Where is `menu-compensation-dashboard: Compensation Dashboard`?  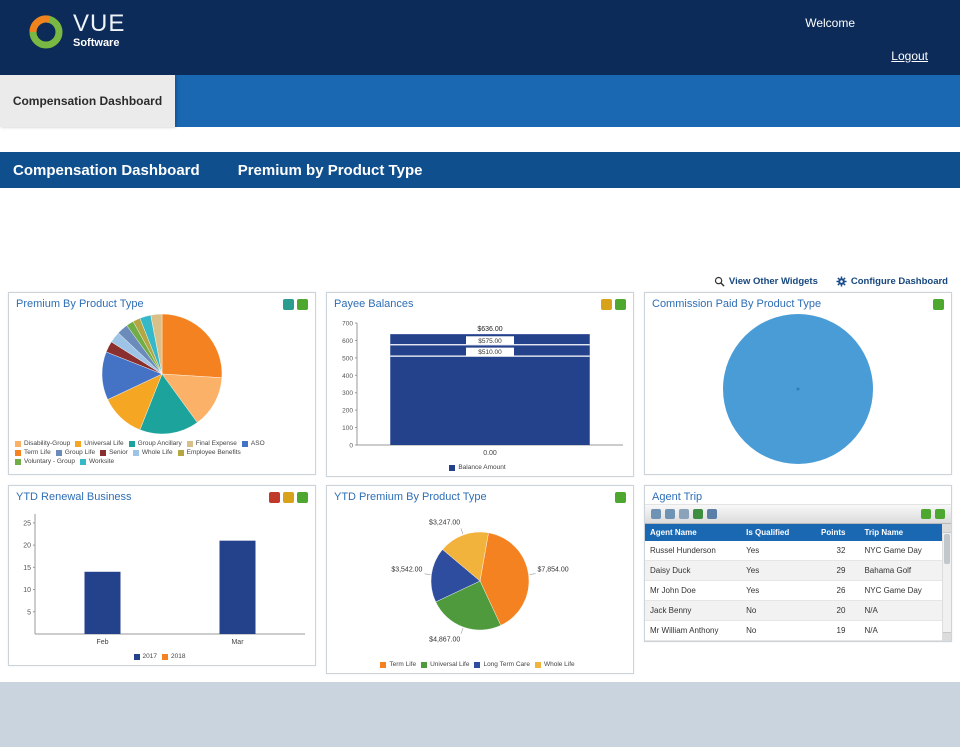 menu-compensation-dashboard: Compensation Dashboard is located at coordinates (106, 170).